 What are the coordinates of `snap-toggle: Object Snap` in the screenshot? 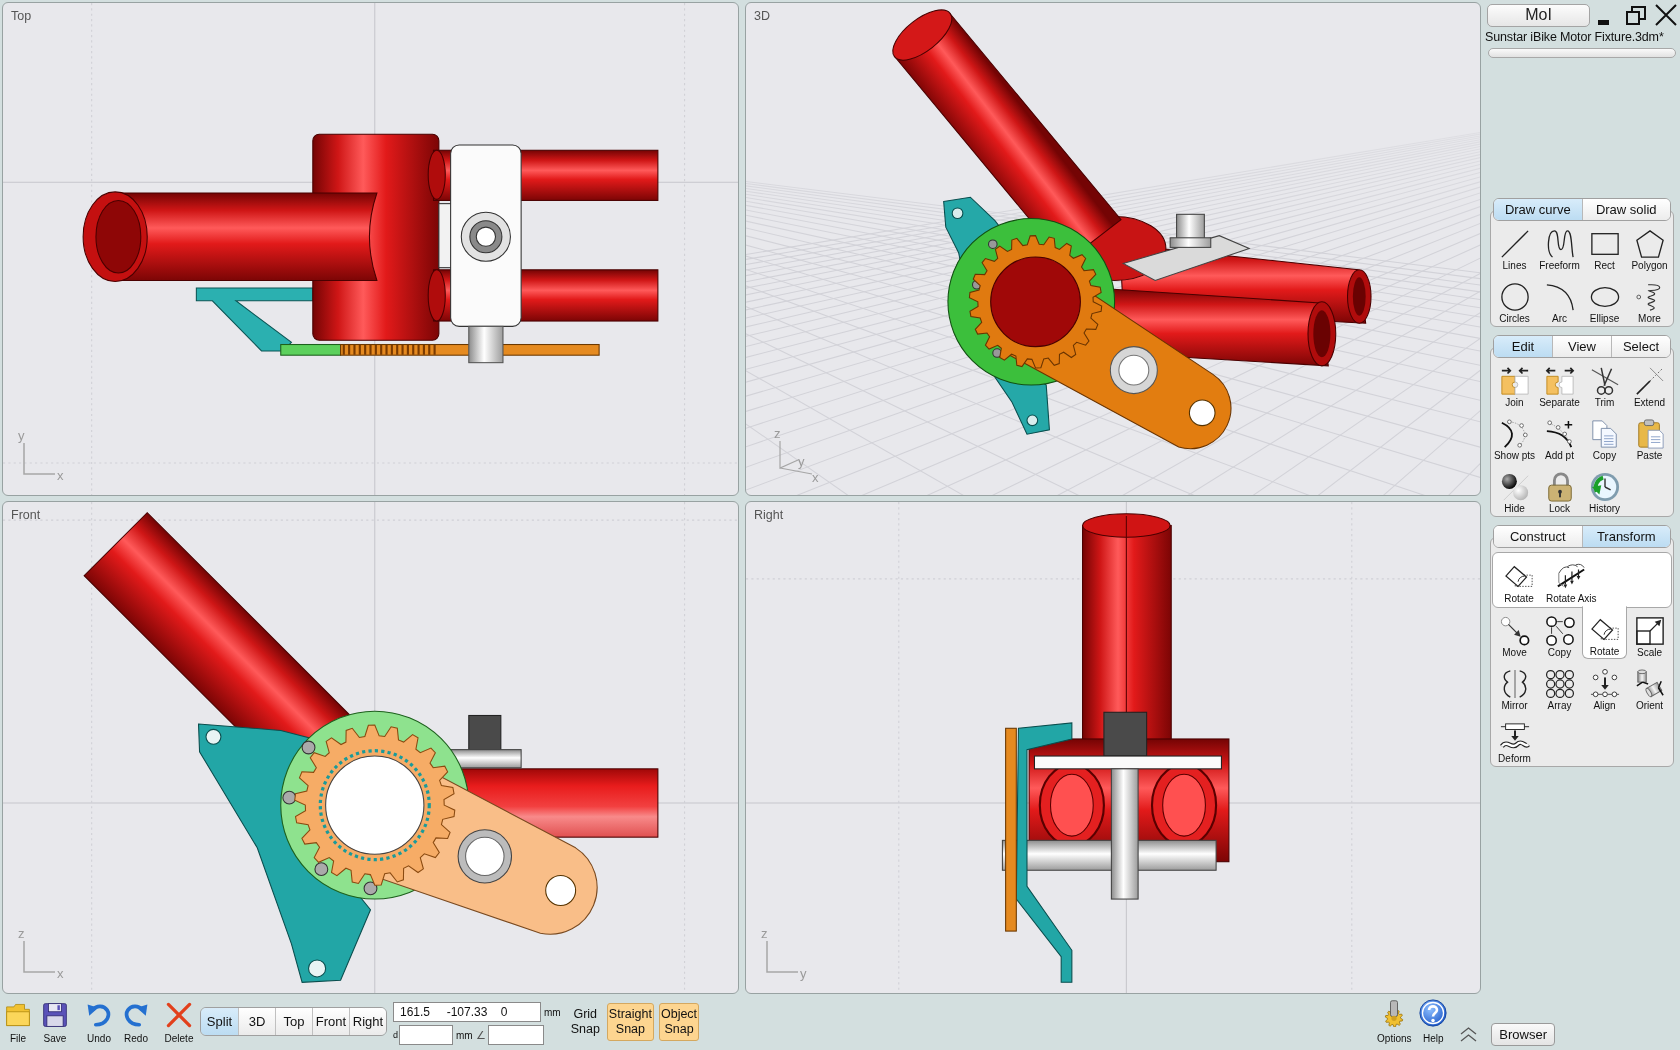 It's located at (679, 1022).